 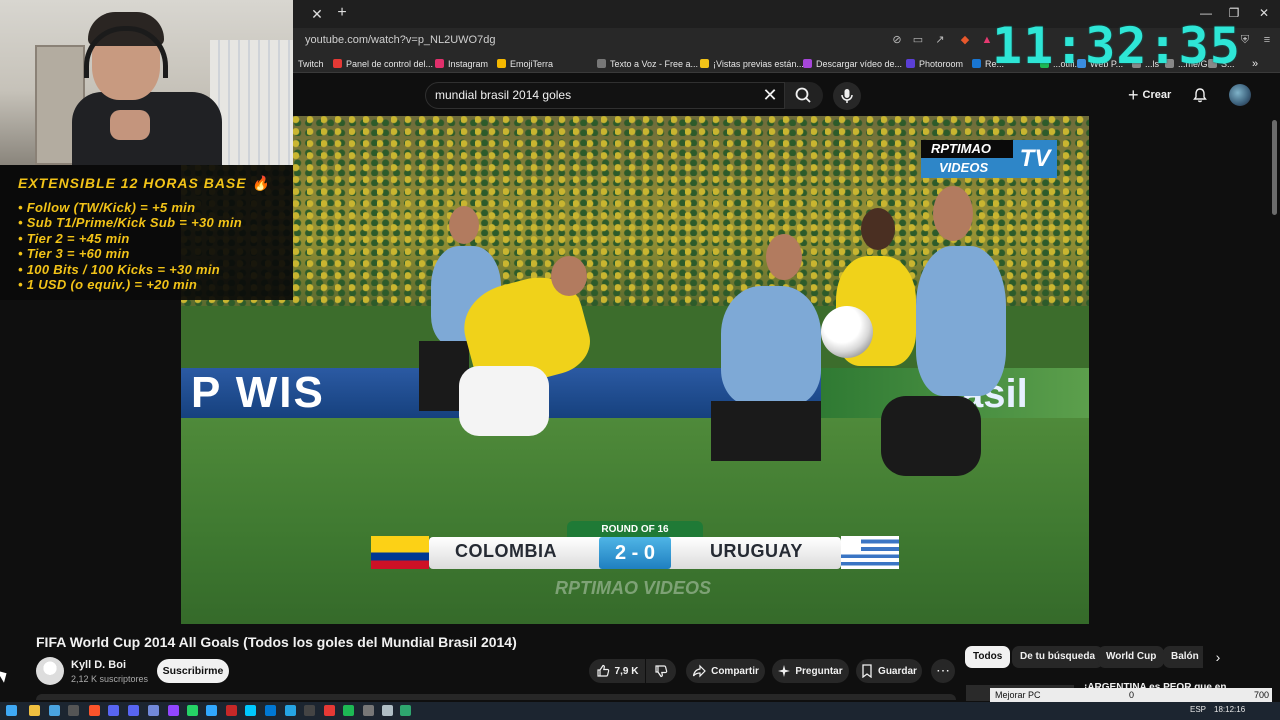 I want to click on brave-browser-icon, so click(x=94, y=710).